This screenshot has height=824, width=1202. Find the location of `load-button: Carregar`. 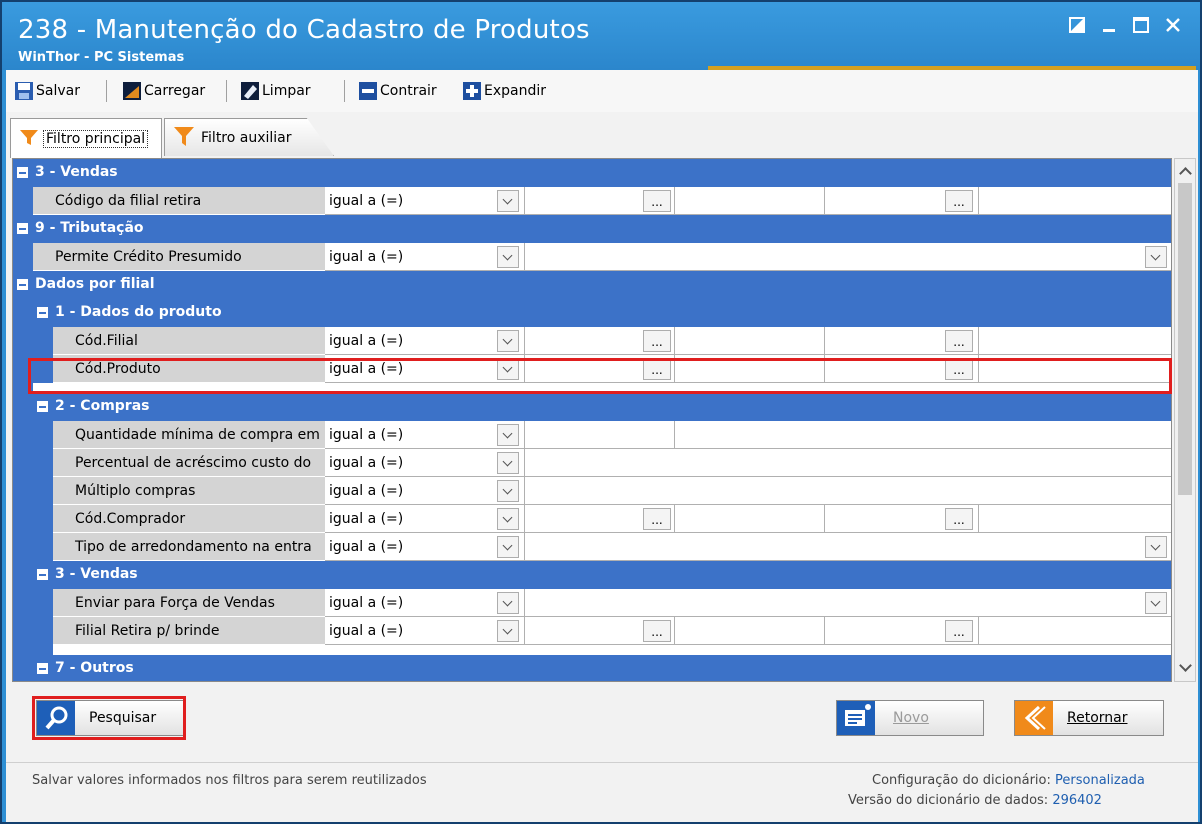

load-button: Carregar is located at coordinates (163, 91).